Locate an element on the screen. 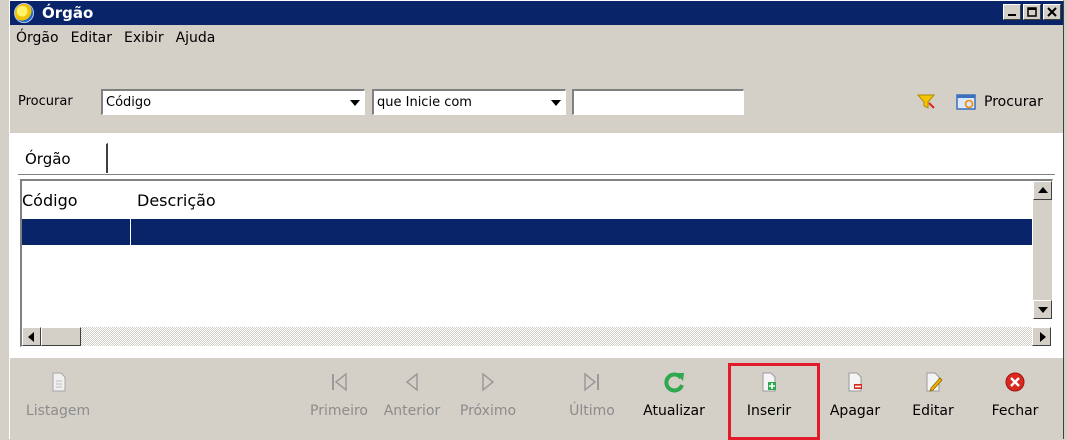  fechar-label: Fechar is located at coordinates (1015, 411).